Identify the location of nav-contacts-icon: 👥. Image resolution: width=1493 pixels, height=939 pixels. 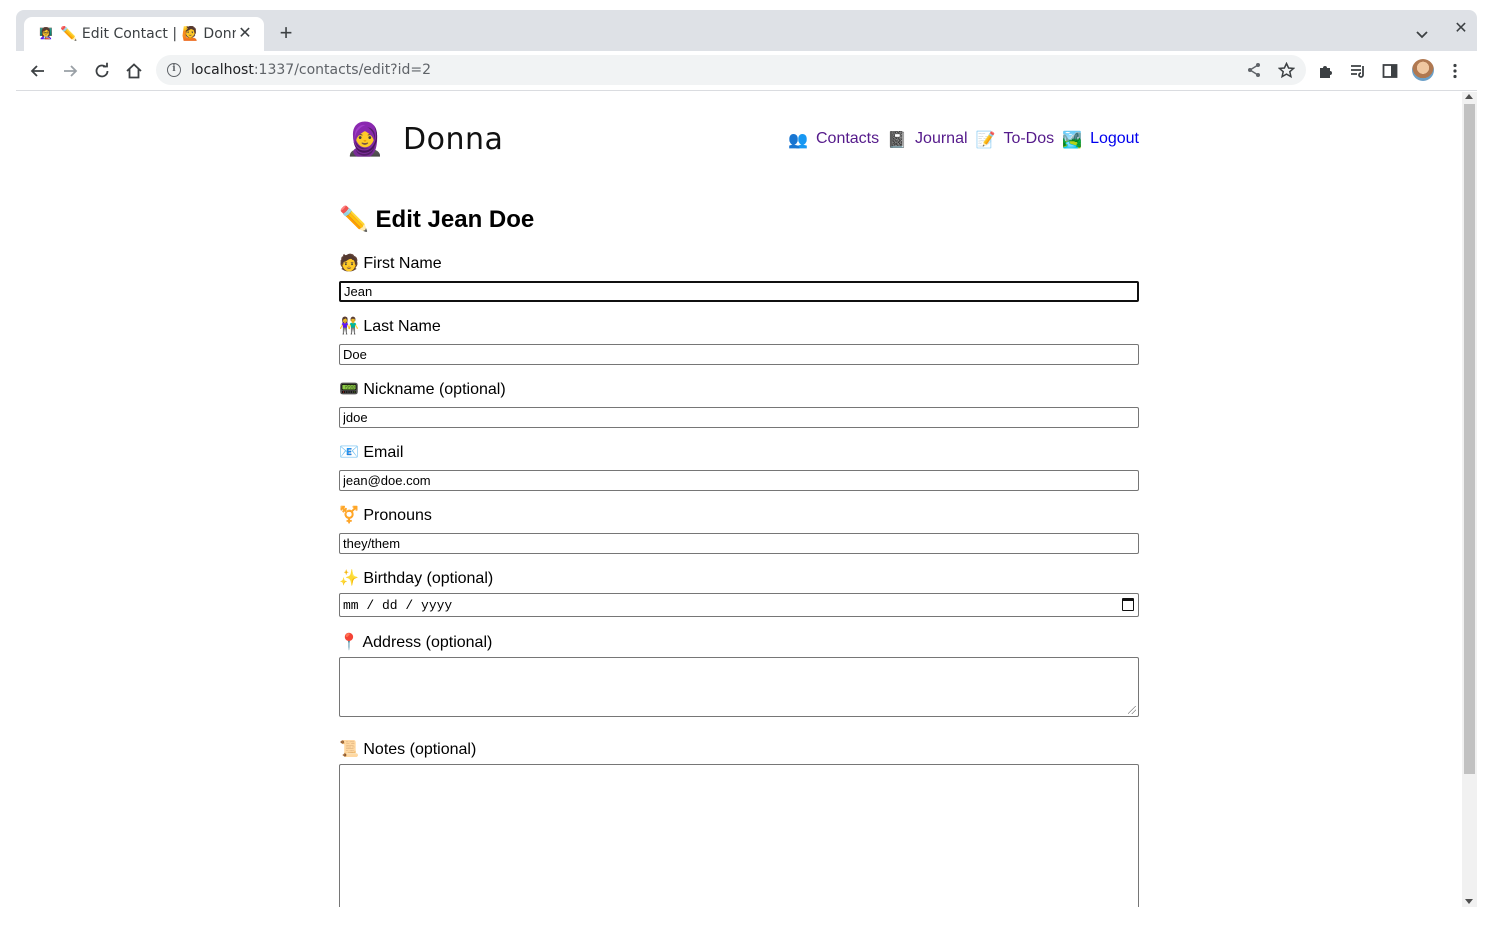
(798, 140).